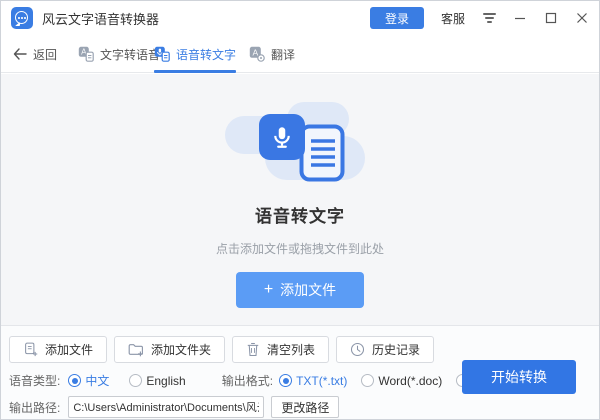 This screenshot has height=420, width=600. What do you see at coordinates (291, 350) in the screenshot?
I see `toolbar-button-label: 清空列表` at bounding box center [291, 350].